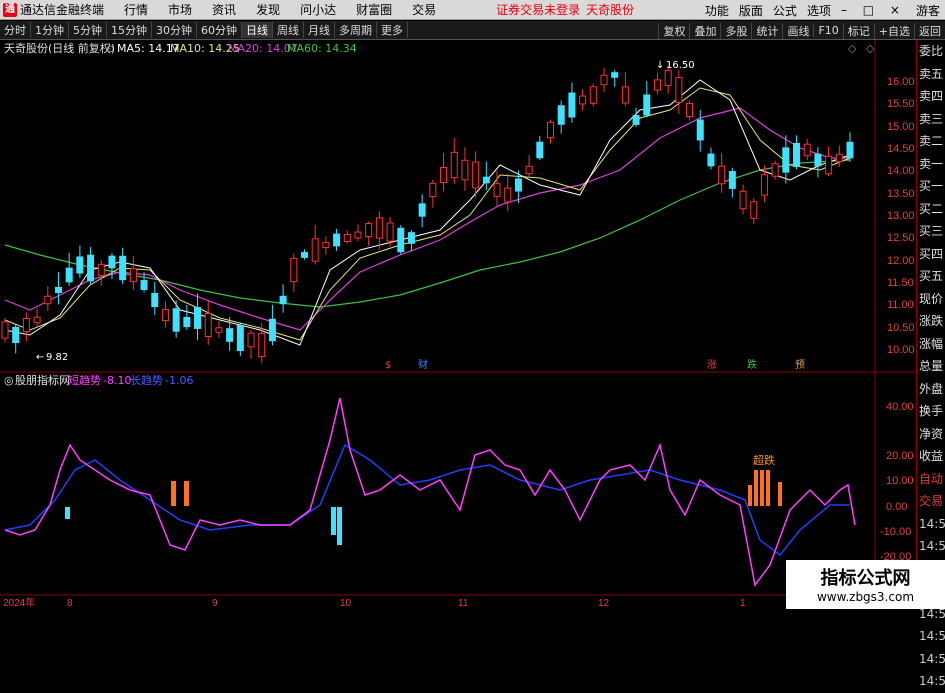  Describe the element at coordinates (931, 231) in the screenshot. I see `side-panel-item: 买三` at that location.